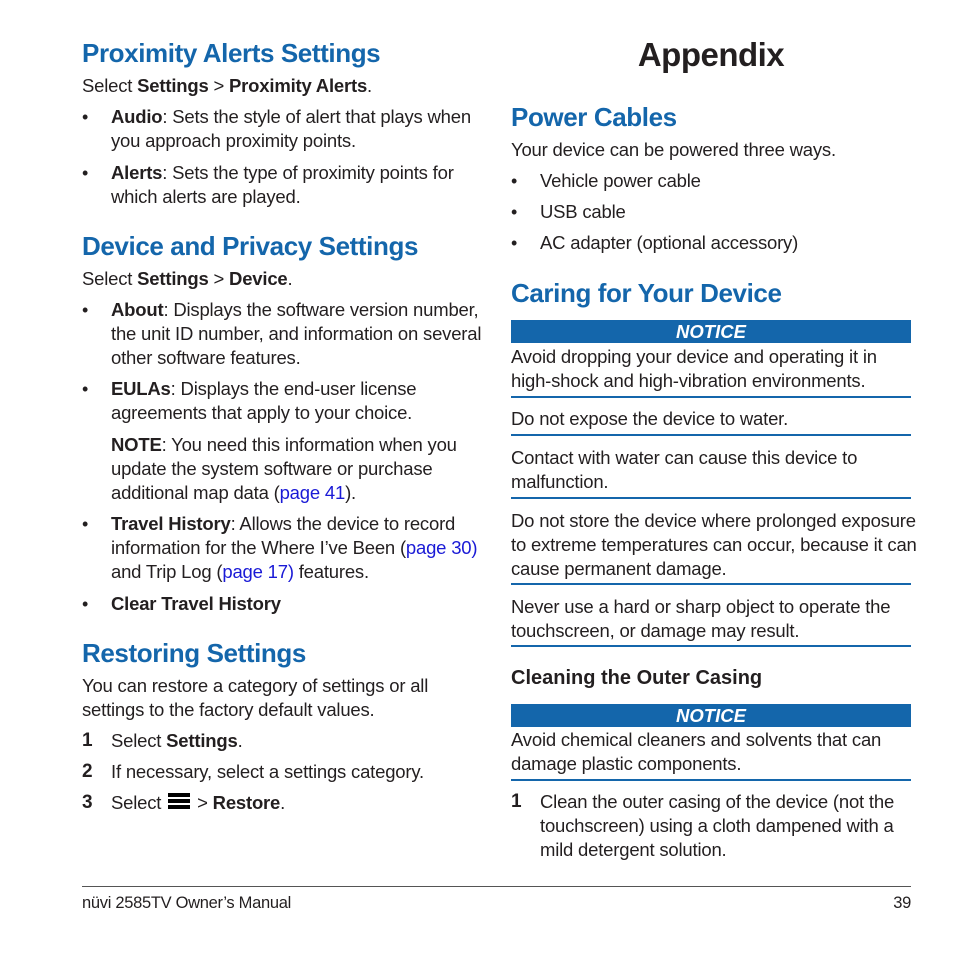 The height and width of the screenshot is (954, 954). I want to click on footer-divider, so click(496, 886).